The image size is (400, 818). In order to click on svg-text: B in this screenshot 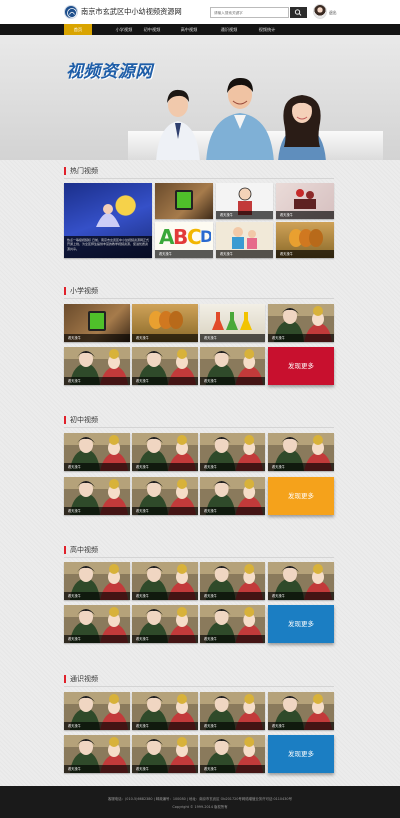, I will do `click(180, 237)`.